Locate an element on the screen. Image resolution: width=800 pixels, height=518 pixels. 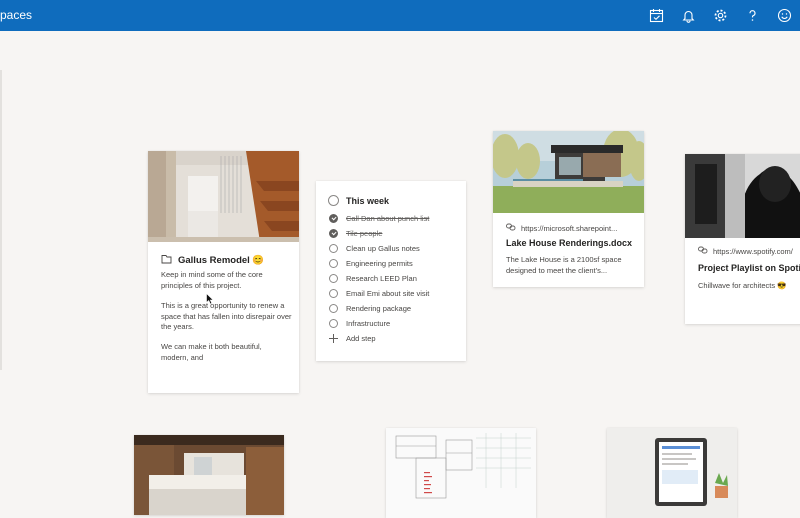
task-item: Clean up Gallus notes is located at coordinates (394, 248).